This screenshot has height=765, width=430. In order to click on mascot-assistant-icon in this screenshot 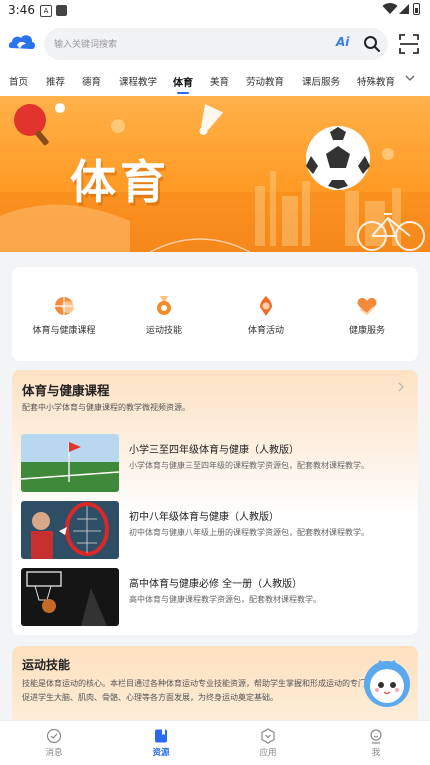, I will do `click(387, 682)`.